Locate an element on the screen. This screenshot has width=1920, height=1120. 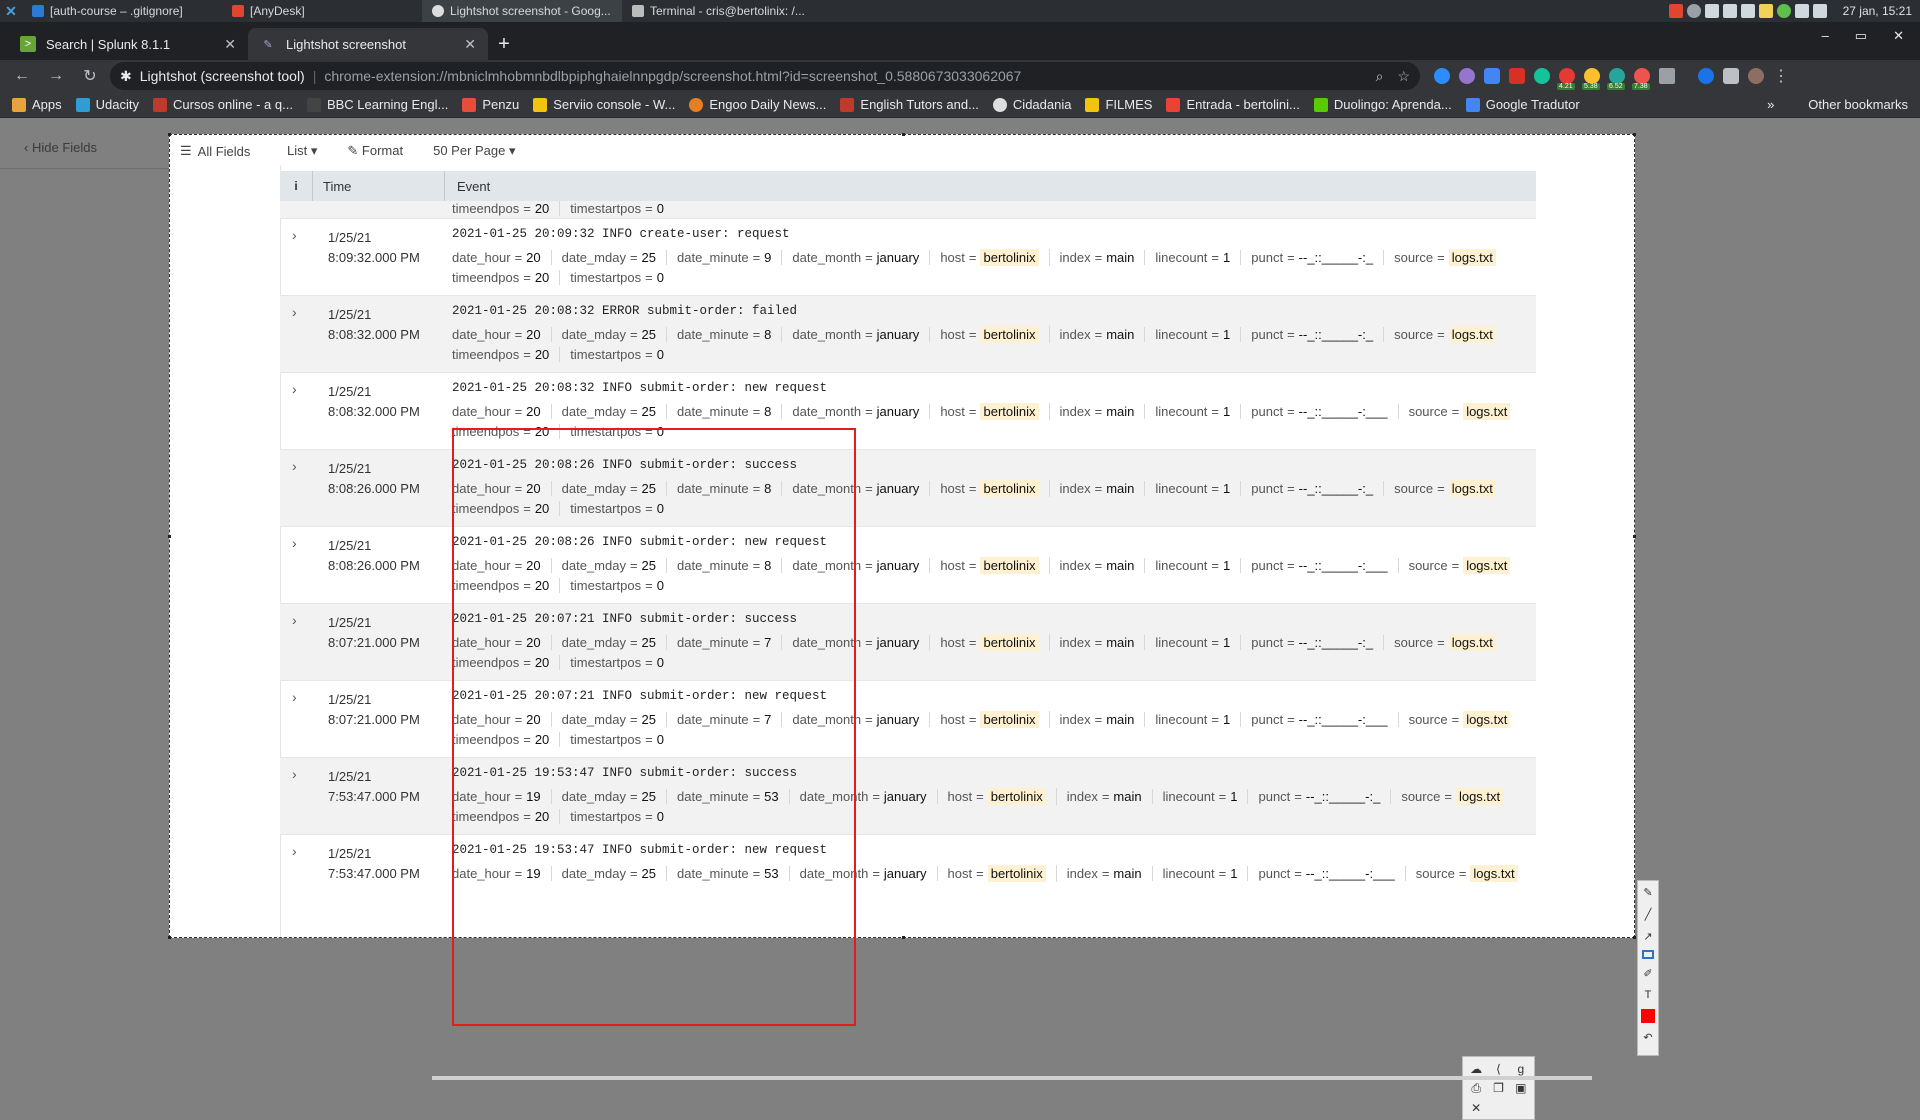
info-column-header: i is located at coordinates (296, 186).